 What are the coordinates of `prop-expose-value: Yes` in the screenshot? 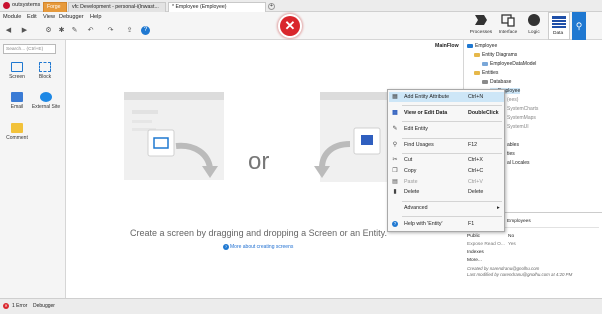 It's located at (512, 244).